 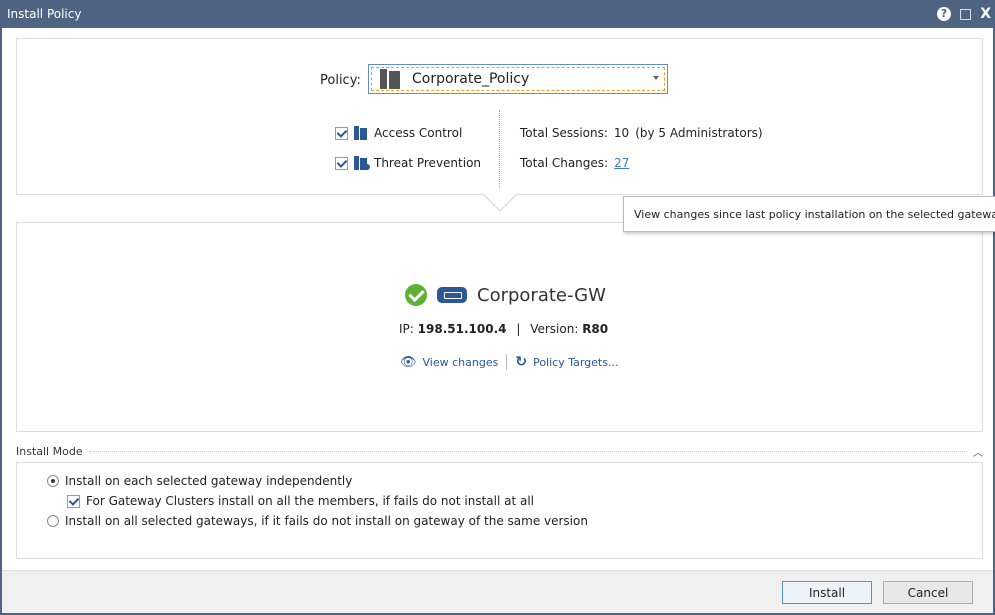 What do you see at coordinates (928, 592) in the screenshot?
I see `cancel-button: Cancel` at bounding box center [928, 592].